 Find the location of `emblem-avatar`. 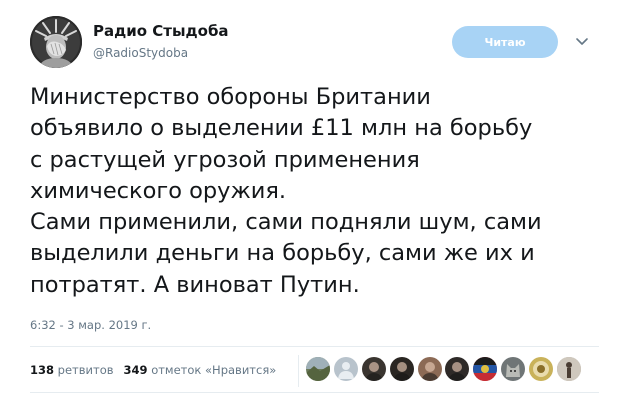

emblem-avatar is located at coordinates (541, 369).